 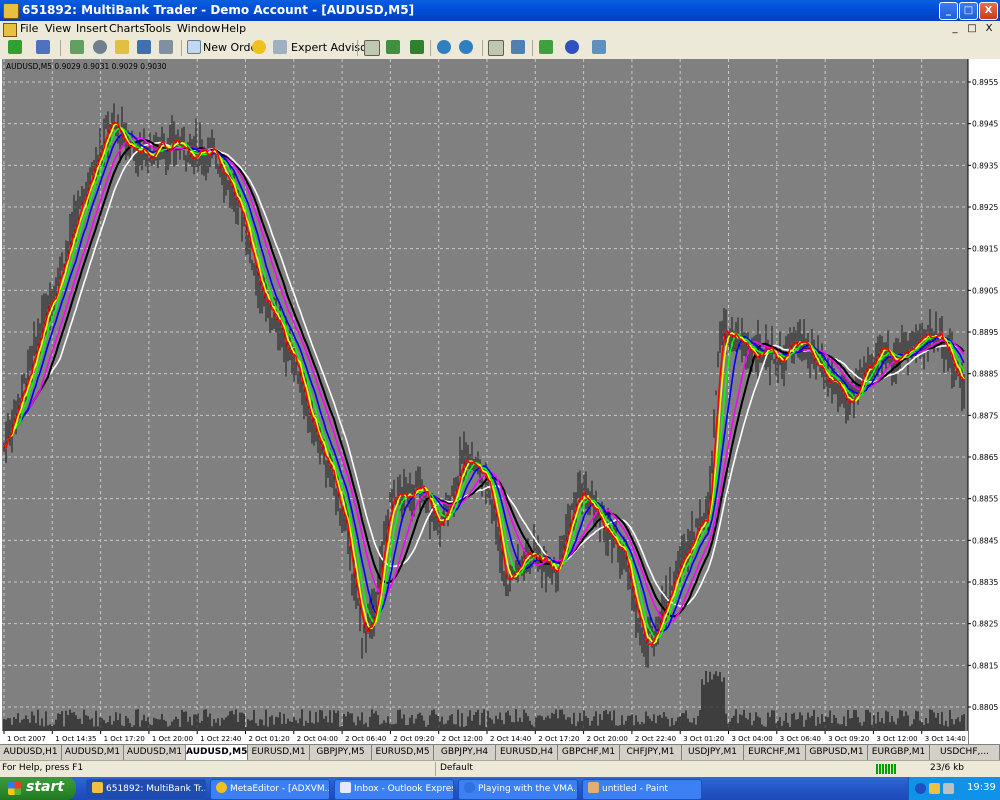 What do you see at coordinates (466, 47) in the screenshot?
I see `zoom-out-icon` at bounding box center [466, 47].